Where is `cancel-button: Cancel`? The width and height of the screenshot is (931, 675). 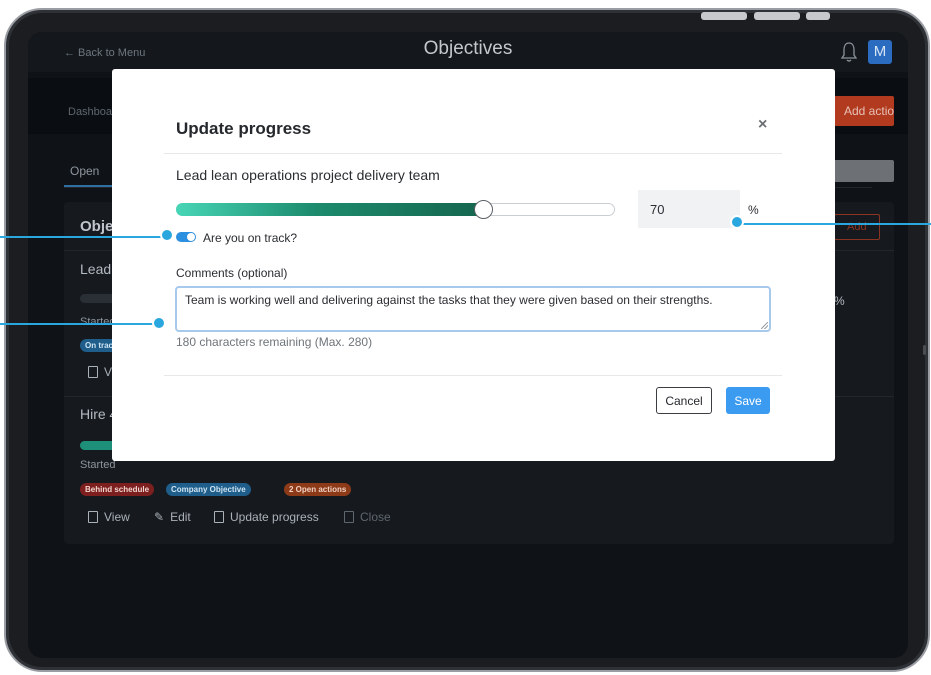 cancel-button: Cancel is located at coordinates (684, 400).